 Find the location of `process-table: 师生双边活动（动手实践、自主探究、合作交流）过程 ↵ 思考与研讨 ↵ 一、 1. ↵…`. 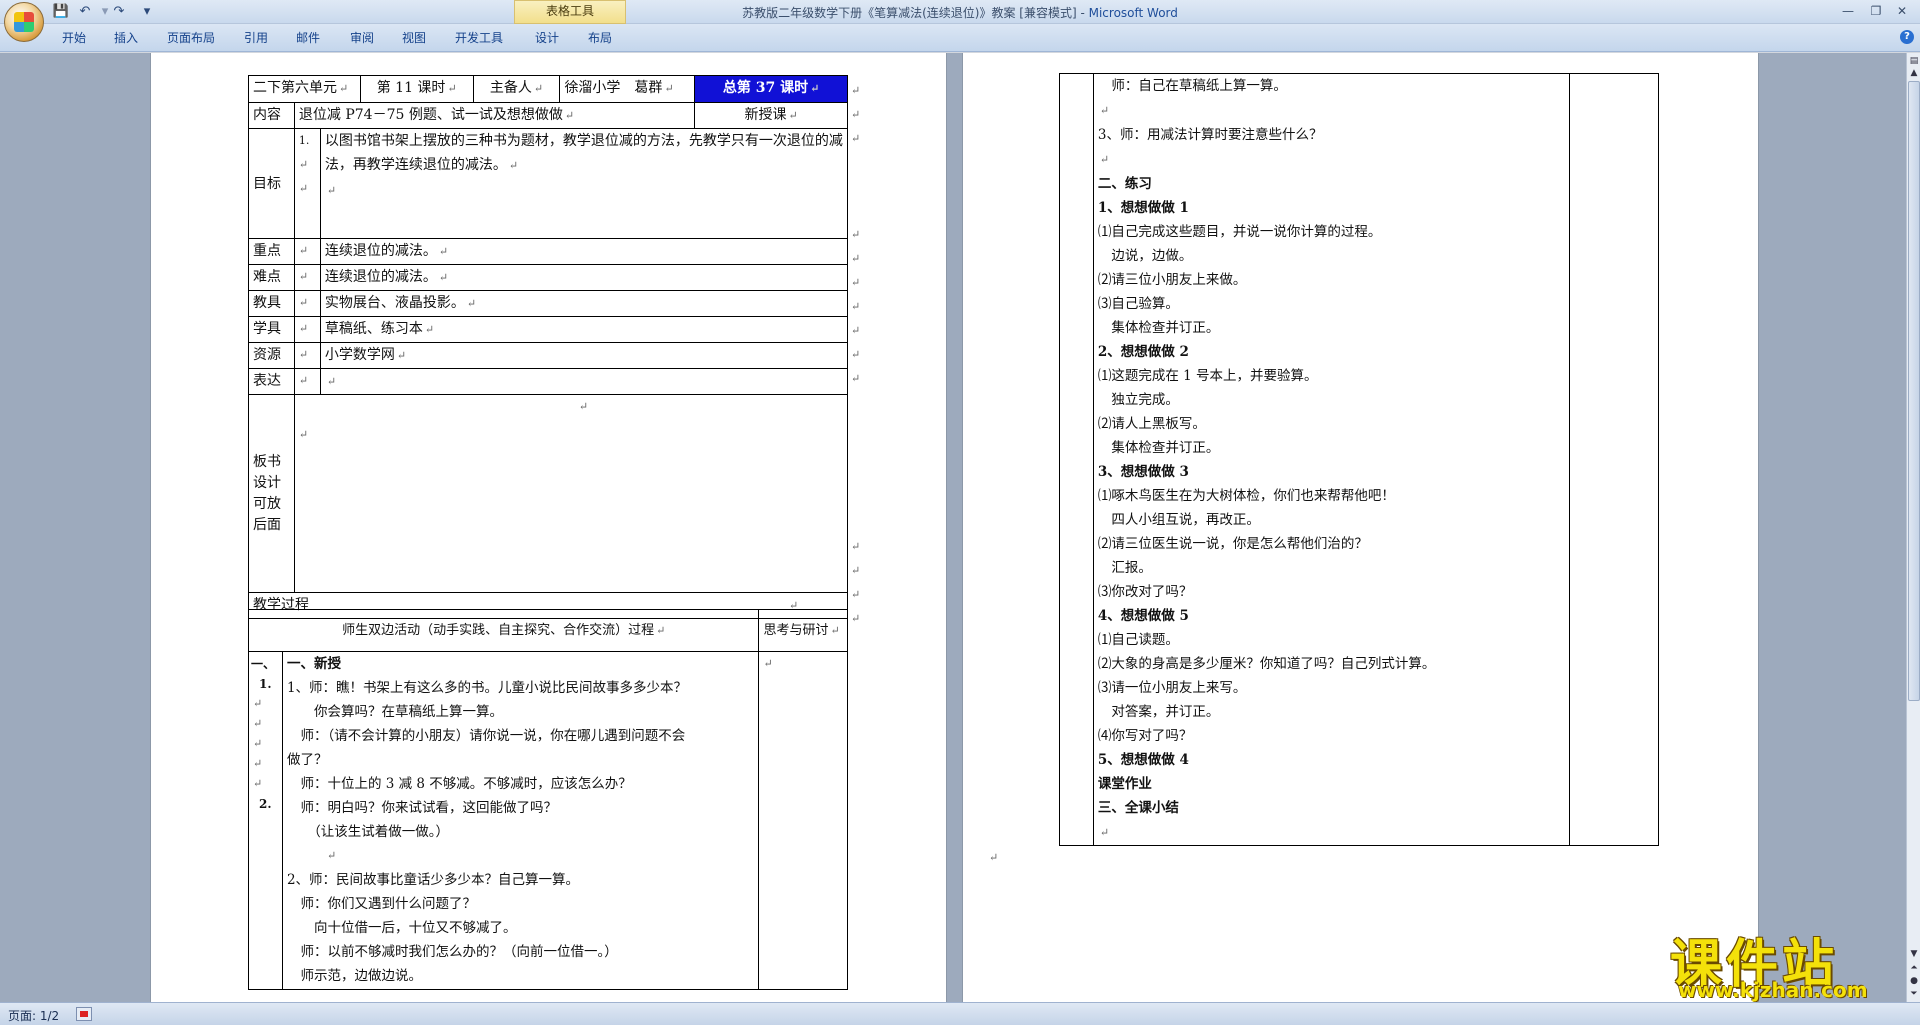

process-table: 师生双边活动（动手实践、自主探究、合作交流）过程 ↵ 思考与研讨 ↵ 一、 1. ↵… is located at coordinates (547, 799).